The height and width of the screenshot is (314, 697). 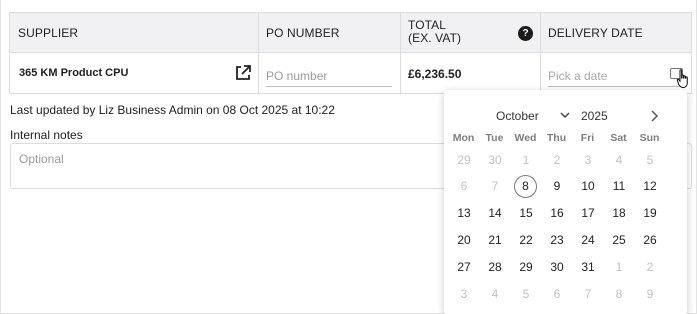 What do you see at coordinates (557, 240) in the screenshot?
I see `calendar-day: 23` at bounding box center [557, 240].